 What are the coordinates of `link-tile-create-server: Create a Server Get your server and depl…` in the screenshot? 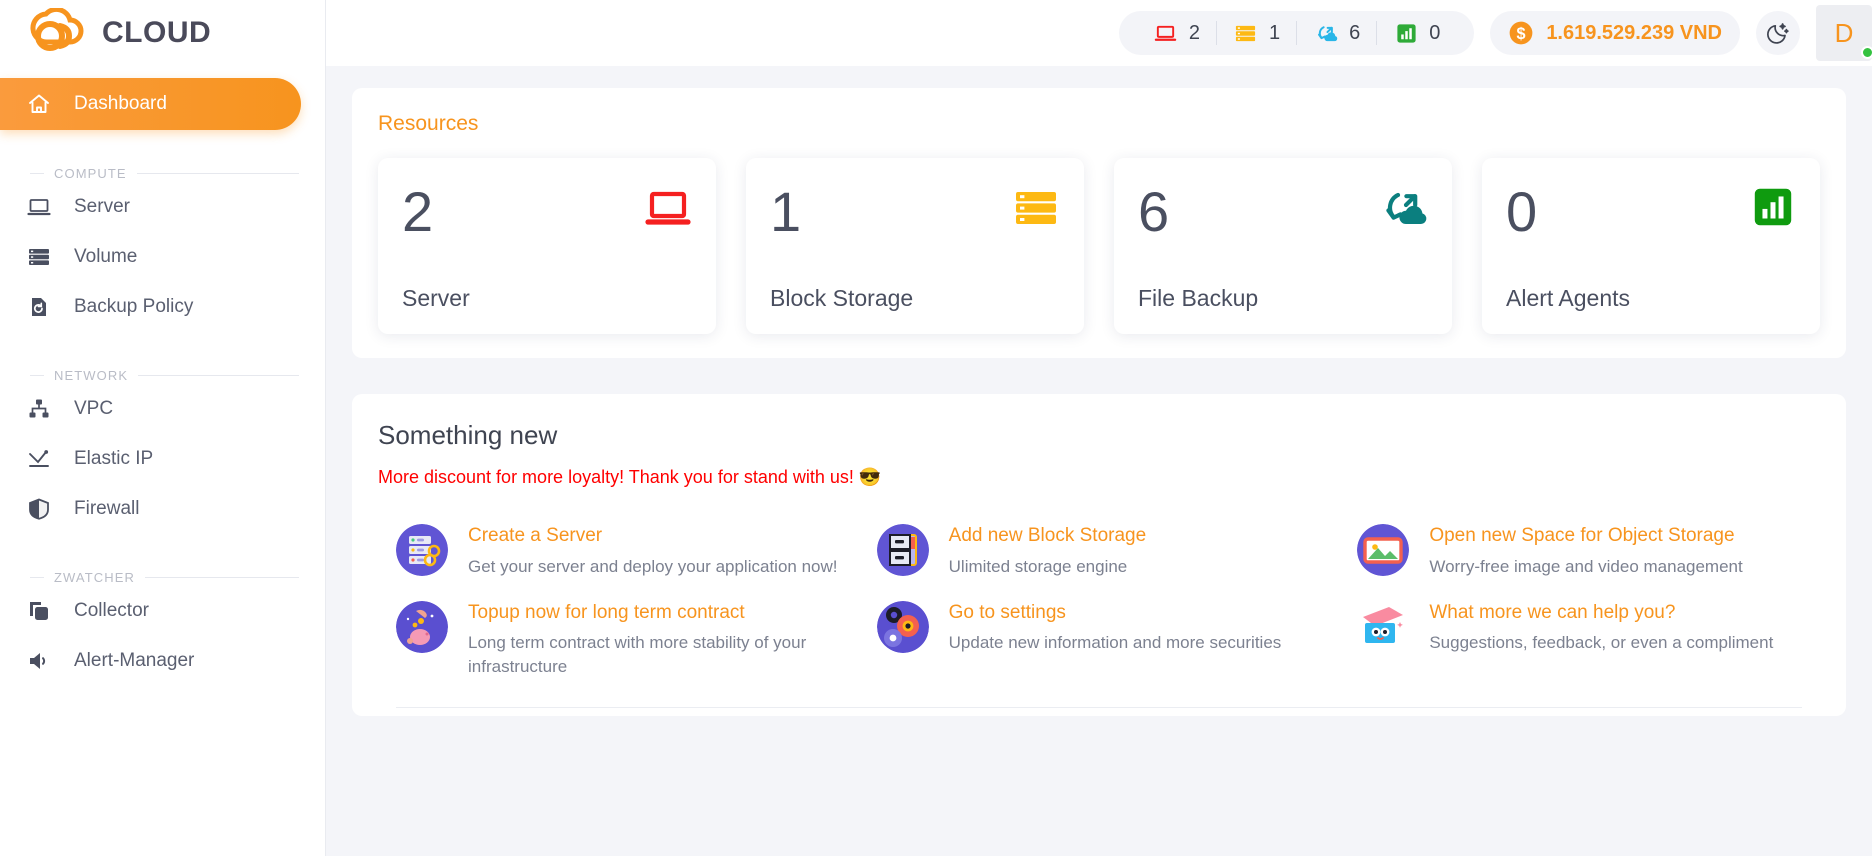 It's located at (618, 551).